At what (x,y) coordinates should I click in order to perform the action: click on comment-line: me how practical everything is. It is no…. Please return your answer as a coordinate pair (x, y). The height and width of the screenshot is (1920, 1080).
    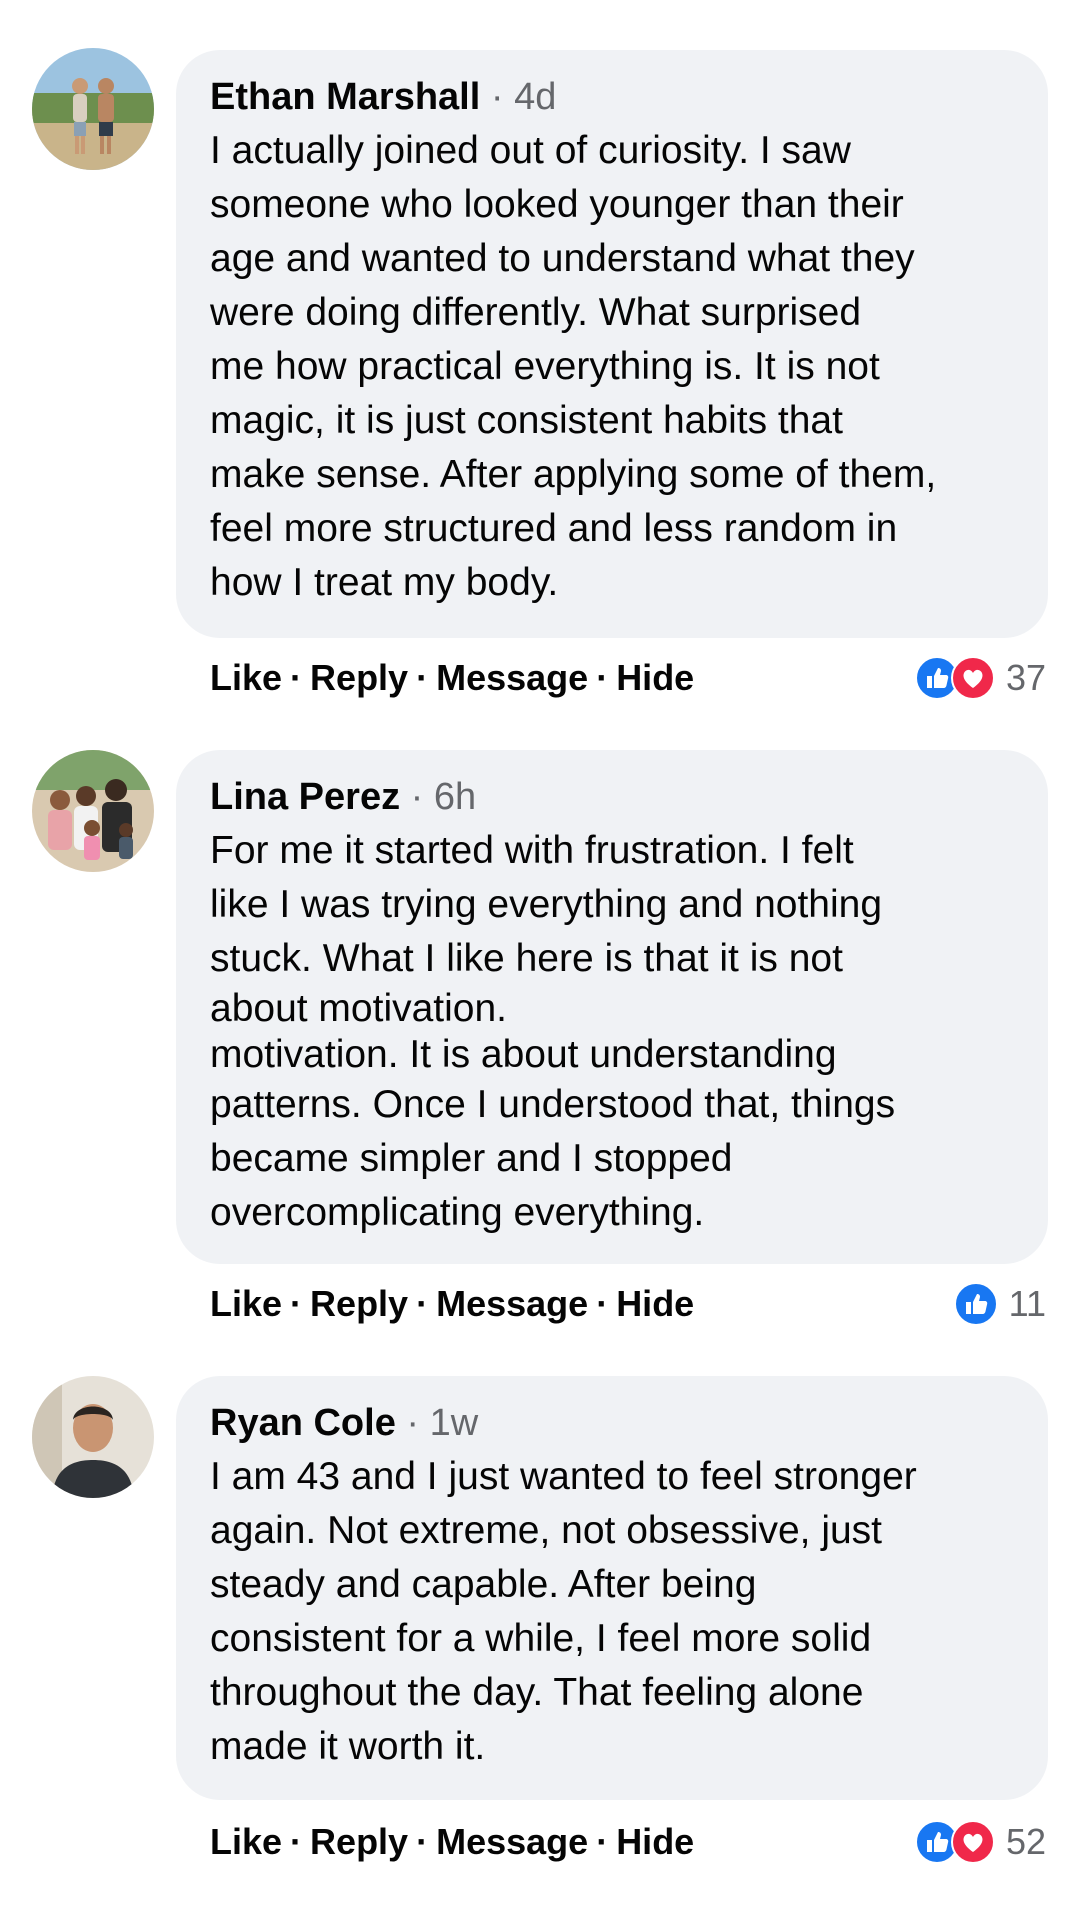
    Looking at the image, I should click on (545, 366).